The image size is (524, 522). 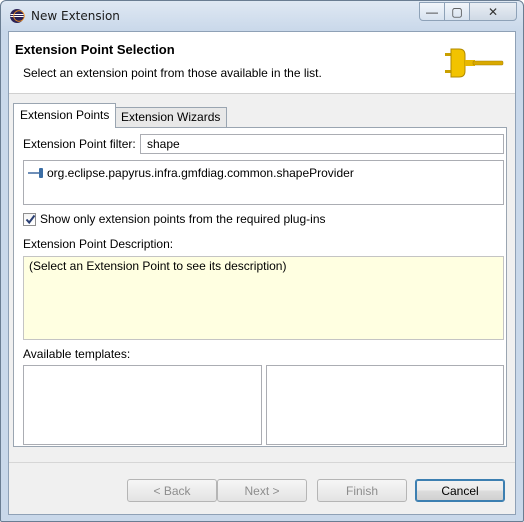 I want to click on checkmark-icon, so click(x=30, y=219).